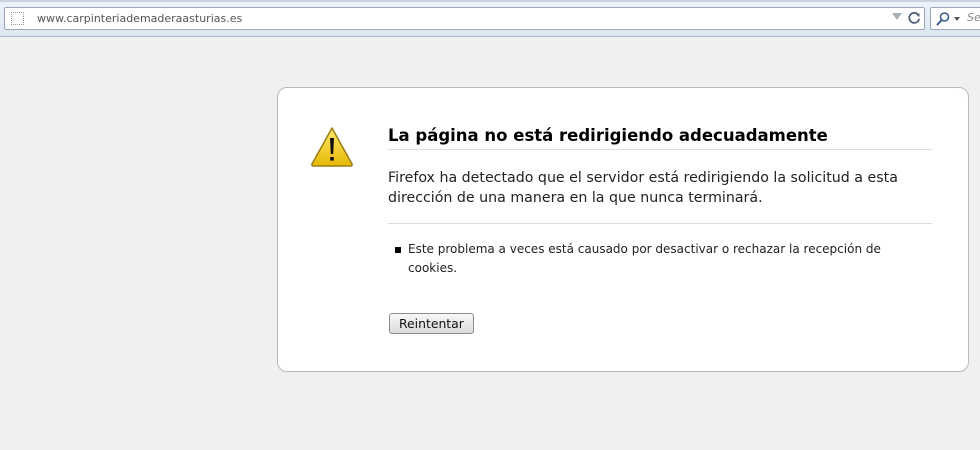  I want to click on retry-button: Reintentar, so click(431, 323).